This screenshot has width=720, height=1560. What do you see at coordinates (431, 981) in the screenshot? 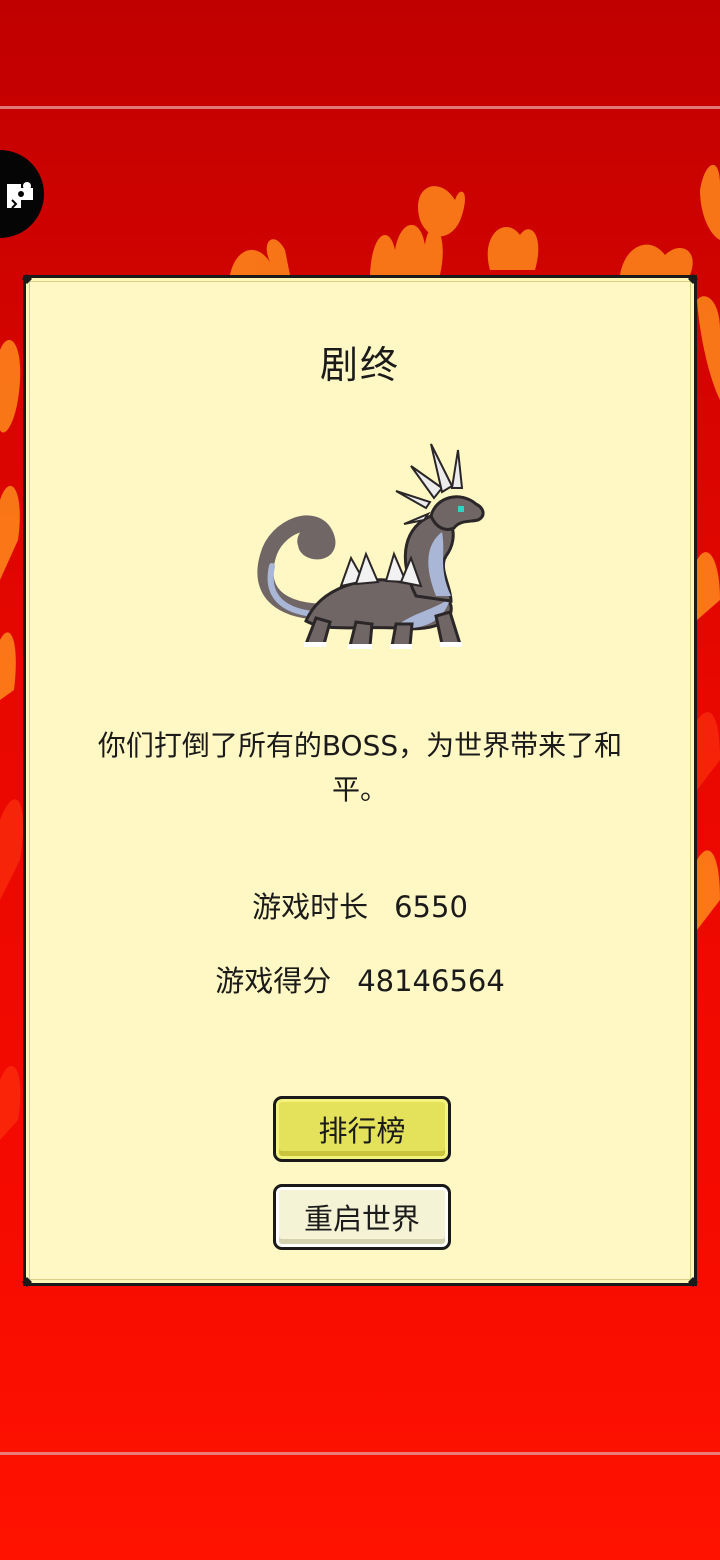
I see `score-value: 48146564` at bounding box center [431, 981].